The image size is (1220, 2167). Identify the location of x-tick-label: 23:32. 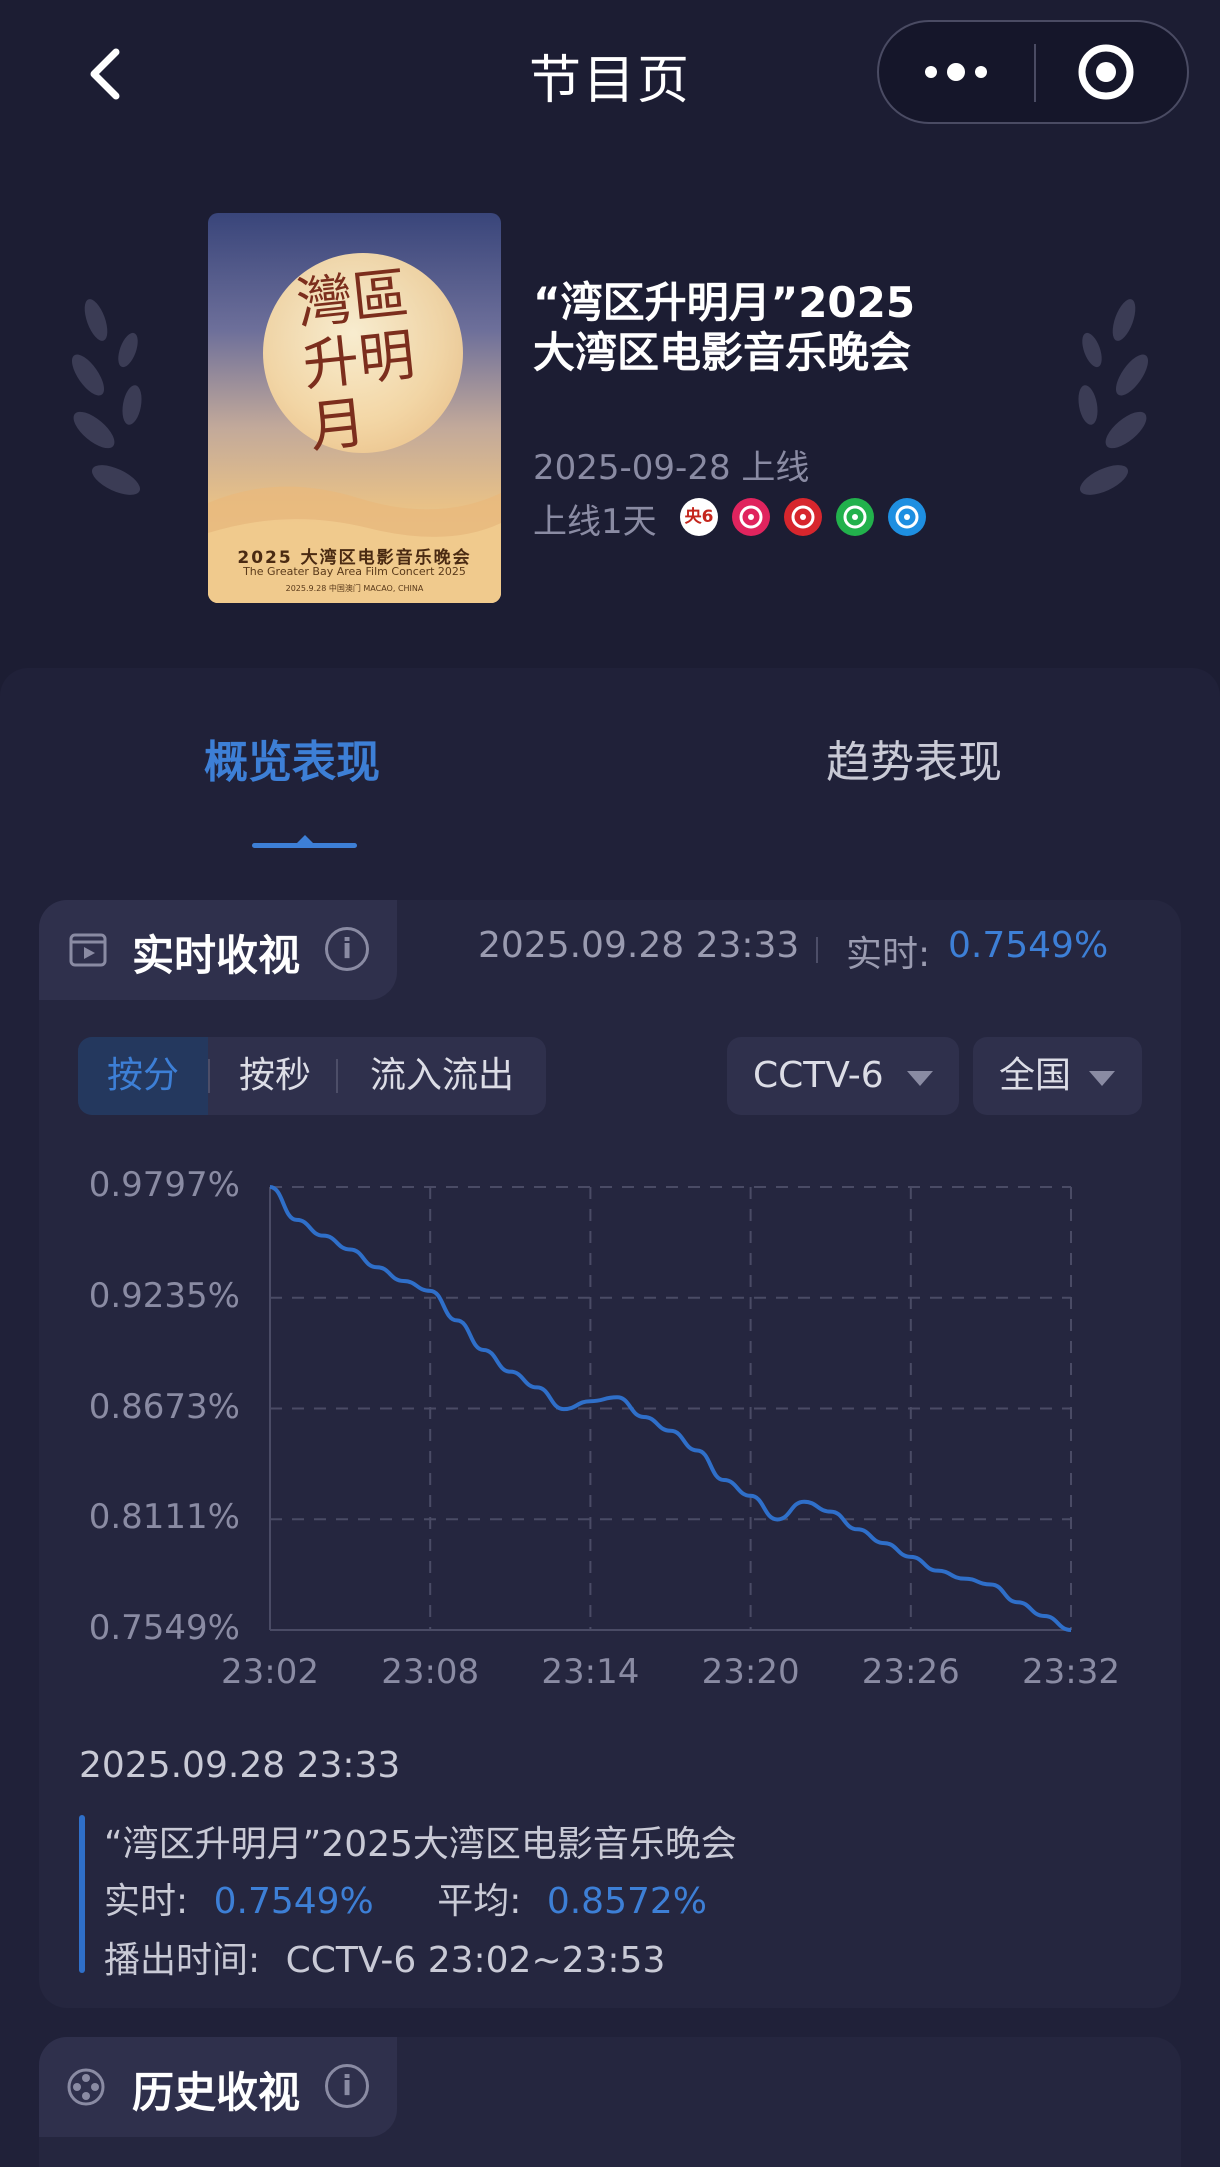
(1071, 1672).